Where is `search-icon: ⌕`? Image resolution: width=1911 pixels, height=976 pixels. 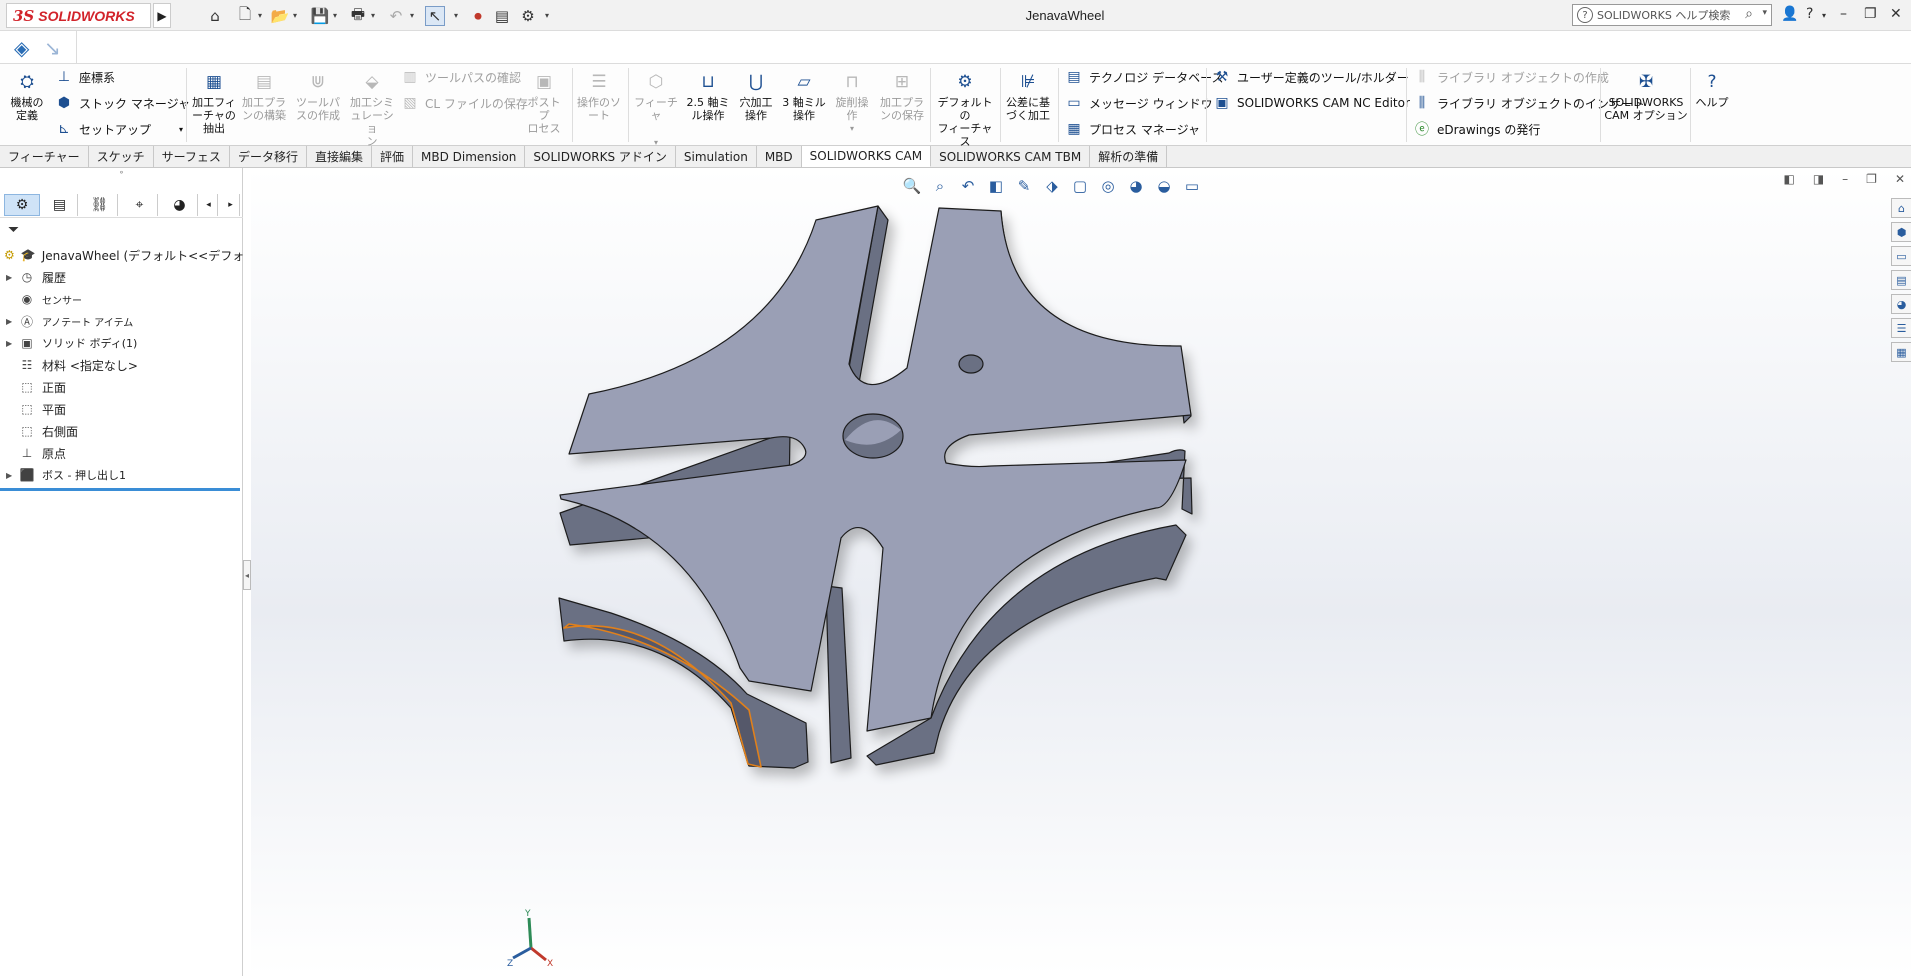 search-icon: ⌕ is located at coordinates (1749, 14).